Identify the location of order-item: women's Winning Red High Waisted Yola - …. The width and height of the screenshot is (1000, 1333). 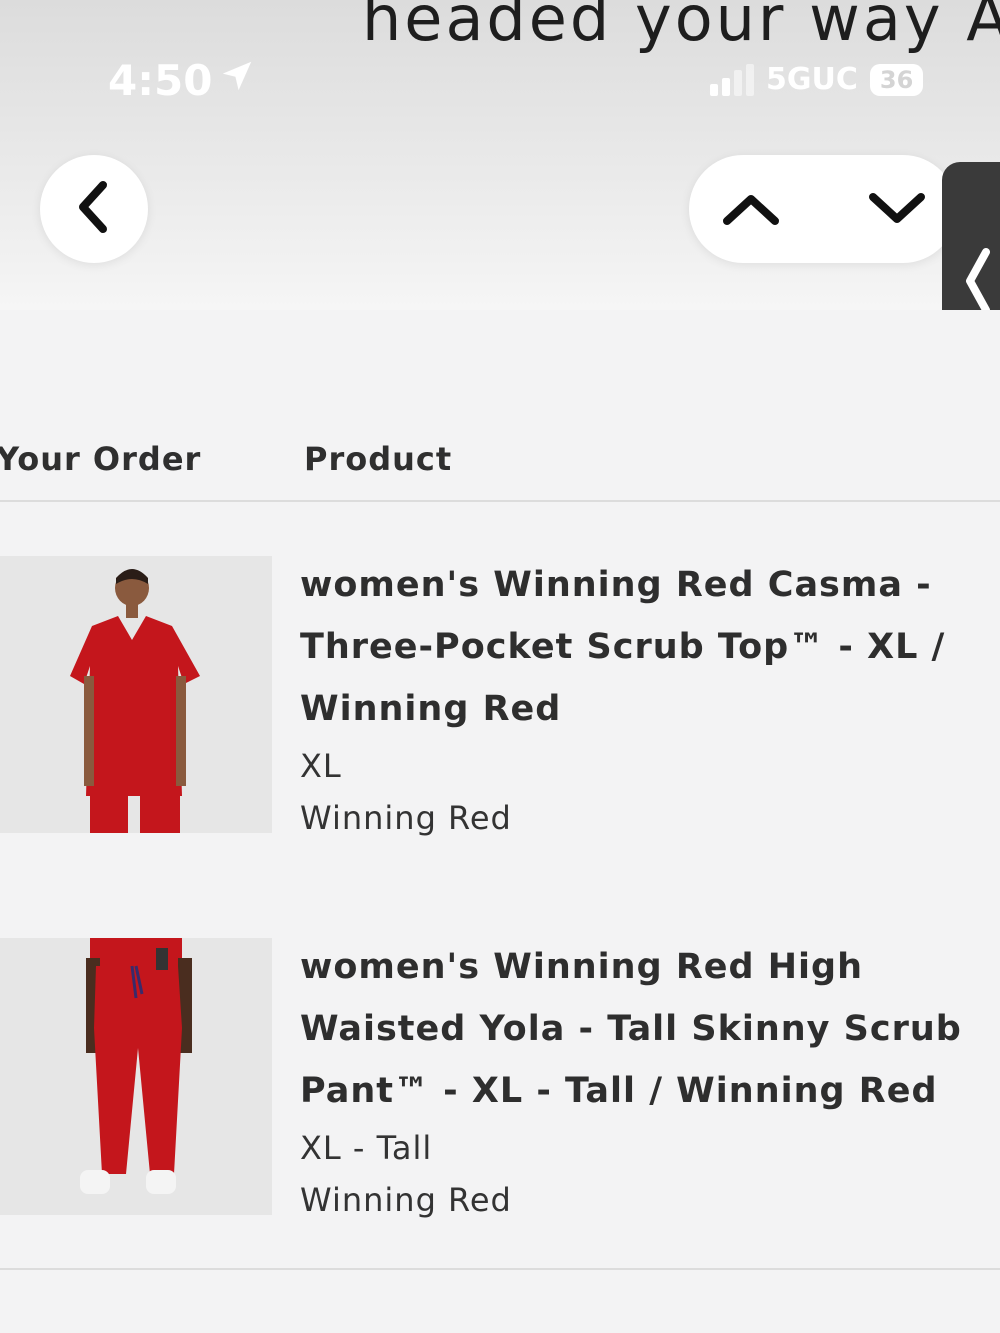
(640, 1081).